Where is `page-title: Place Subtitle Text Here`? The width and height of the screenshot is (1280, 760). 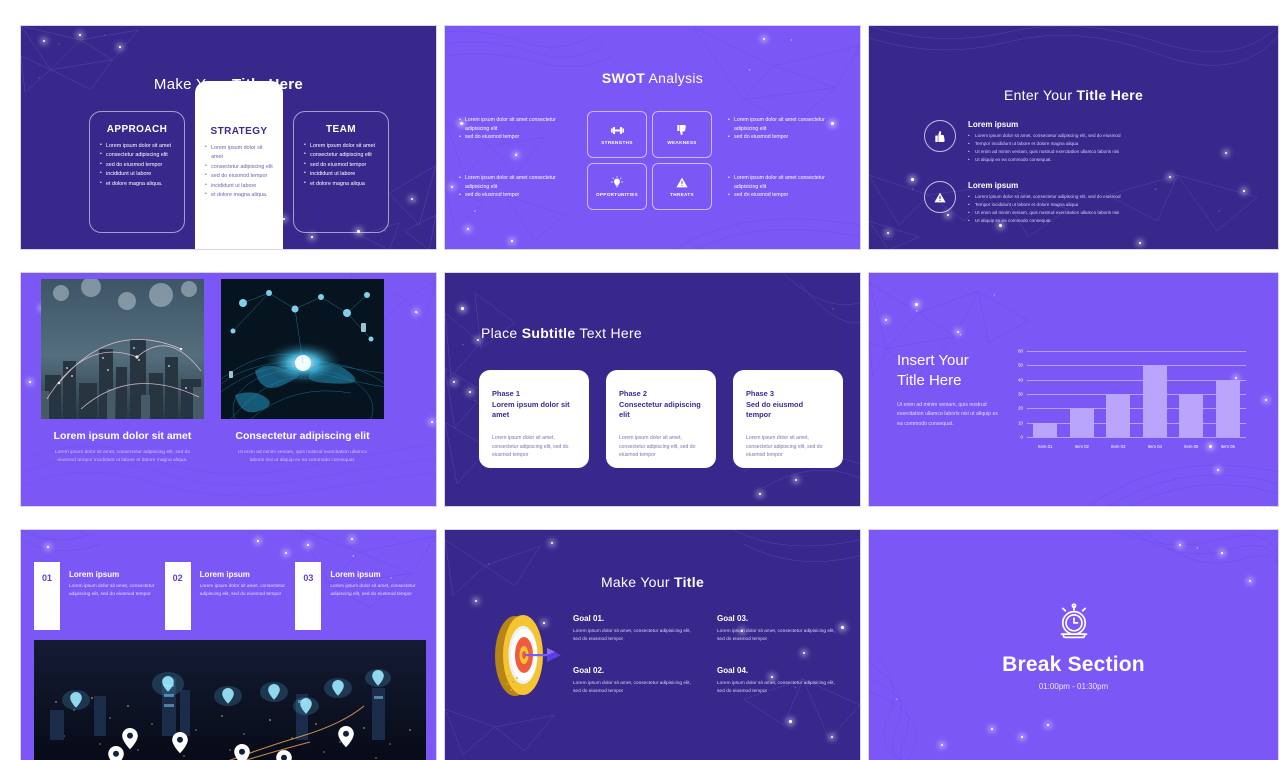 page-title: Place Subtitle Text Here is located at coordinates (561, 333).